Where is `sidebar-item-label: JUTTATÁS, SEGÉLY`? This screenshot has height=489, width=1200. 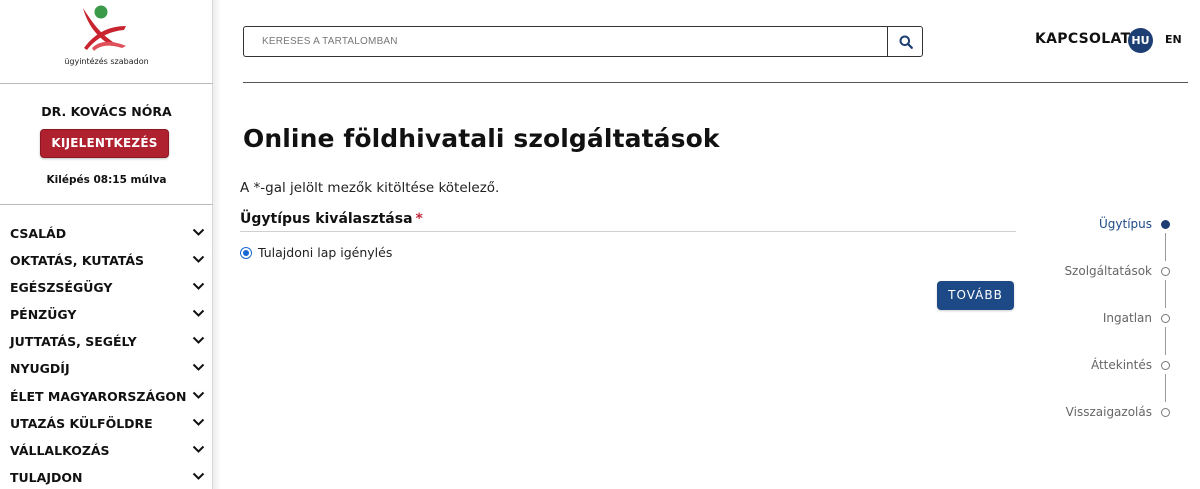 sidebar-item-label: JUTTATÁS, SEGÉLY is located at coordinates (73, 342).